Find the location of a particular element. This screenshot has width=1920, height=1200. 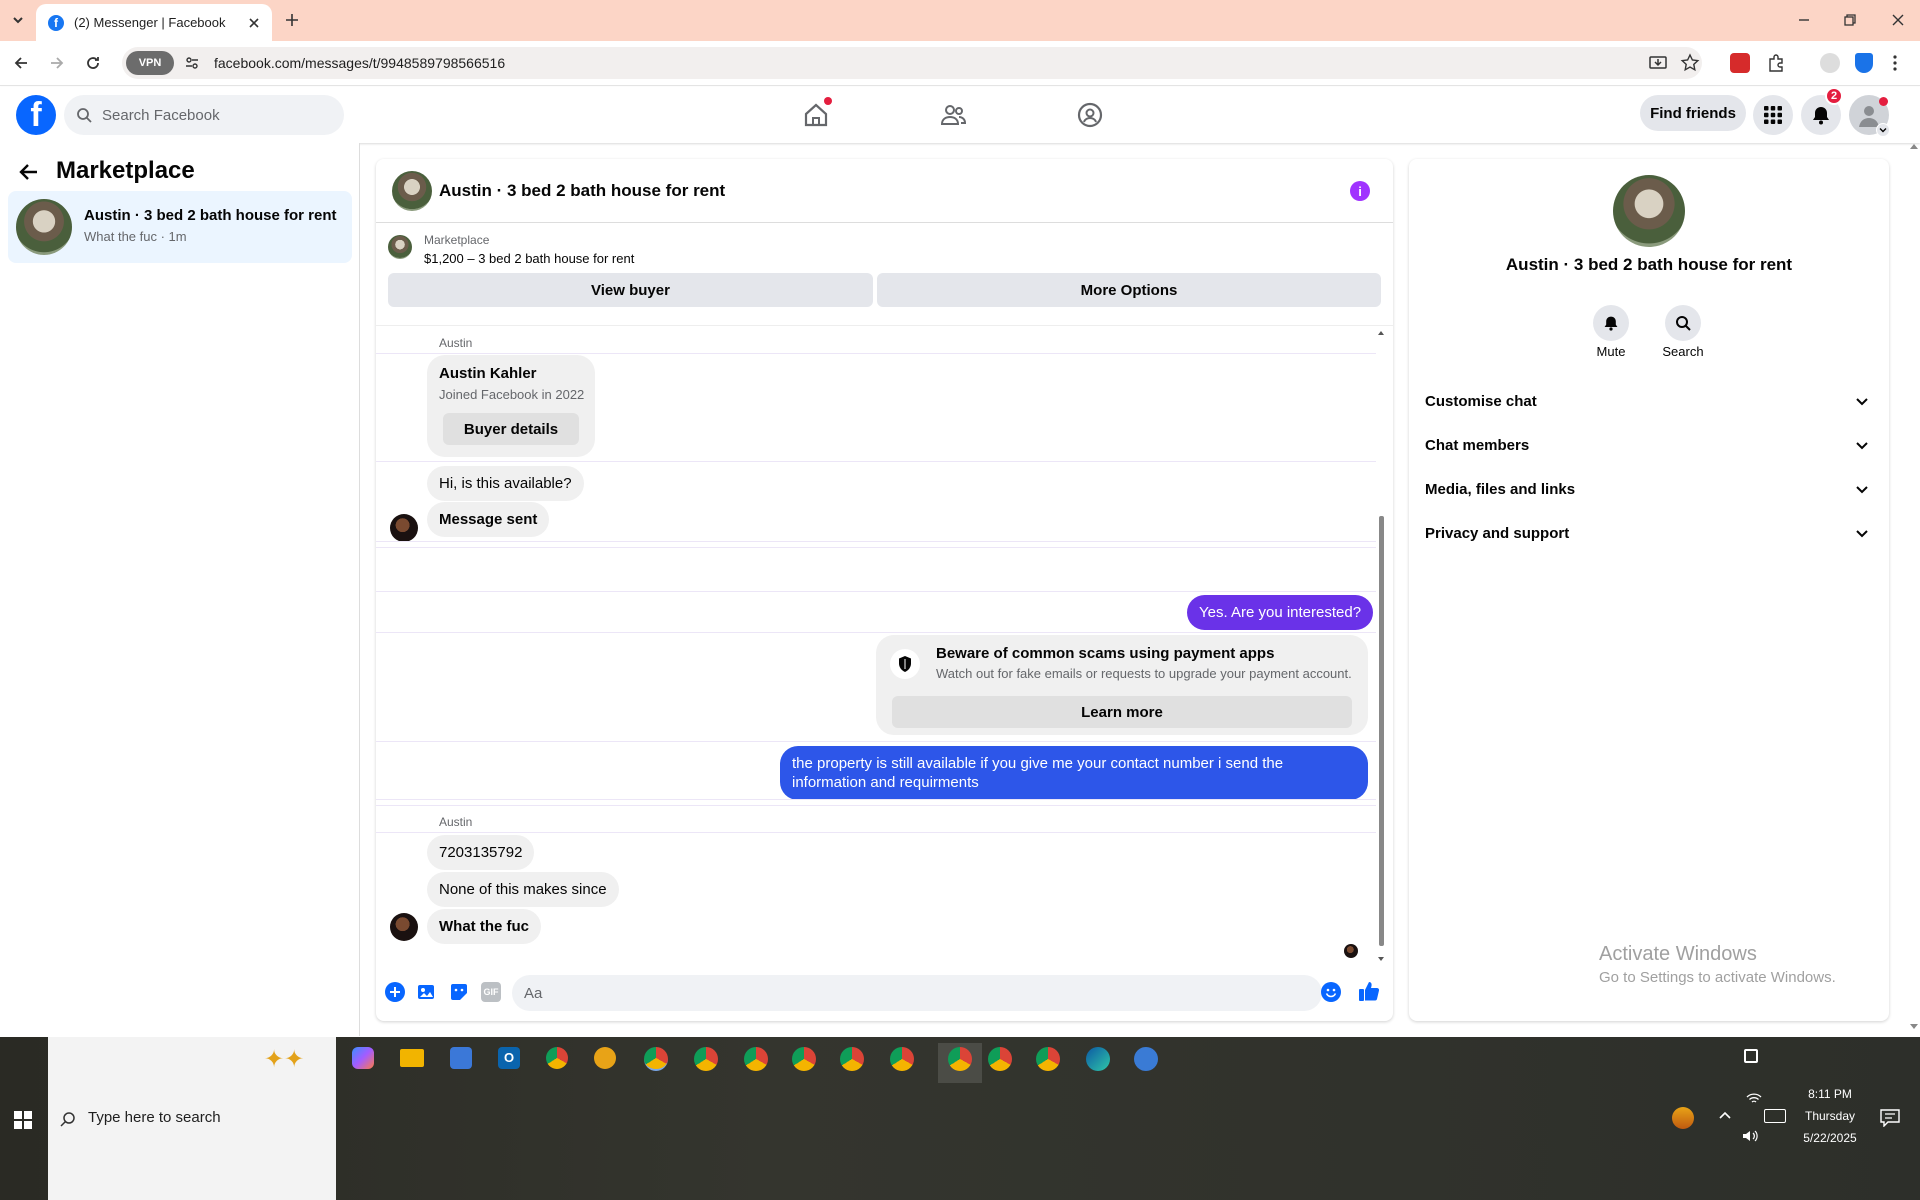

message-input: Aa is located at coordinates (917, 993).